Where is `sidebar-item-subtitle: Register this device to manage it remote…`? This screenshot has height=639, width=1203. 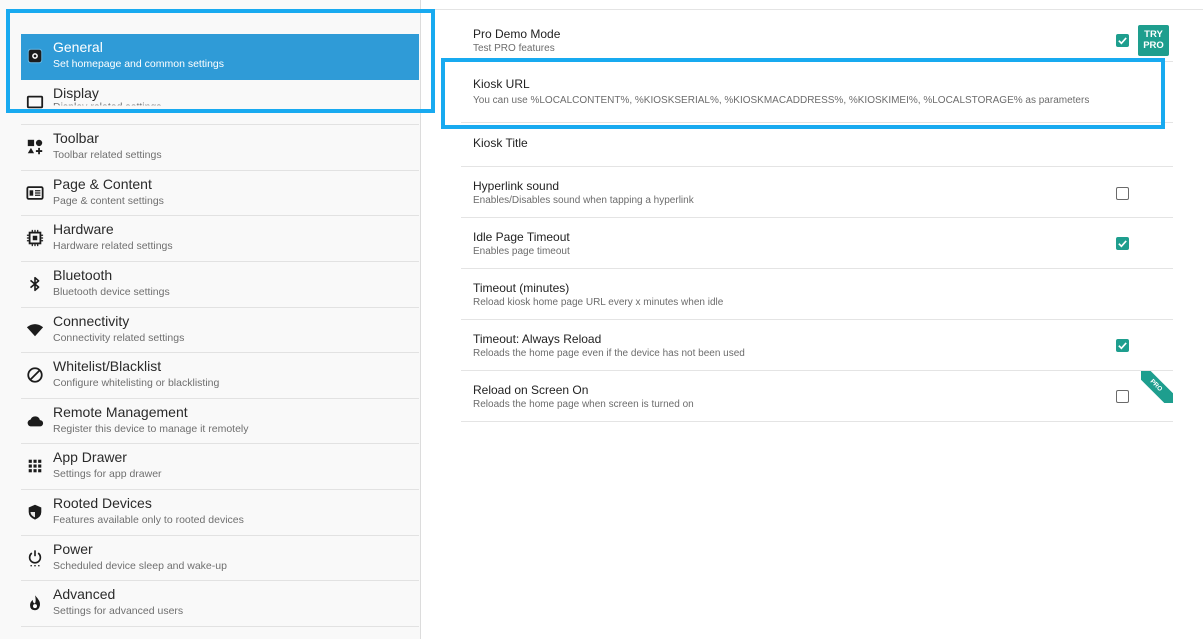 sidebar-item-subtitle: Register this device to manage it remote… is located at coordinates (151, 428).